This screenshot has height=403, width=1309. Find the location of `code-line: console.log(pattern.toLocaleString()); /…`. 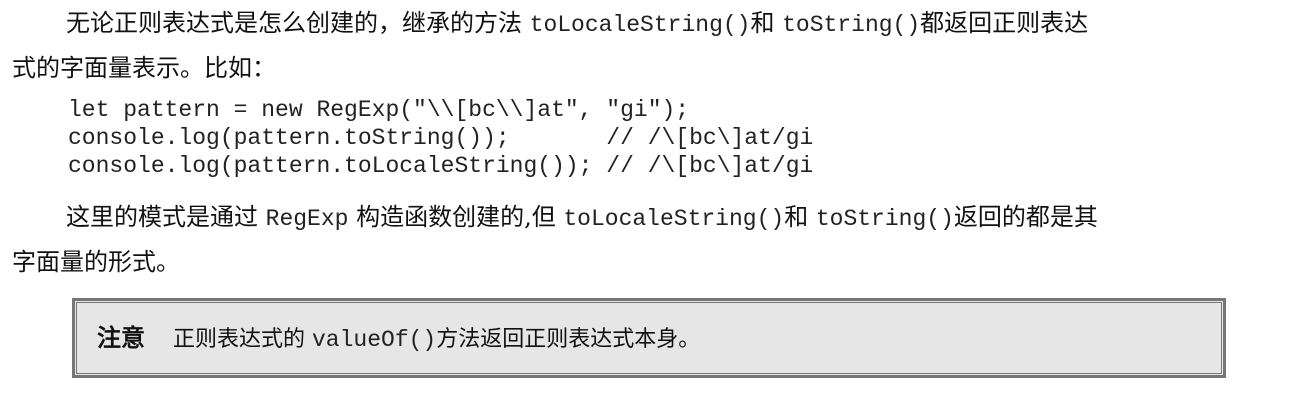

code-line: console.log(pattern.toLocaleString()); /… is located at coordinates (441, 166).